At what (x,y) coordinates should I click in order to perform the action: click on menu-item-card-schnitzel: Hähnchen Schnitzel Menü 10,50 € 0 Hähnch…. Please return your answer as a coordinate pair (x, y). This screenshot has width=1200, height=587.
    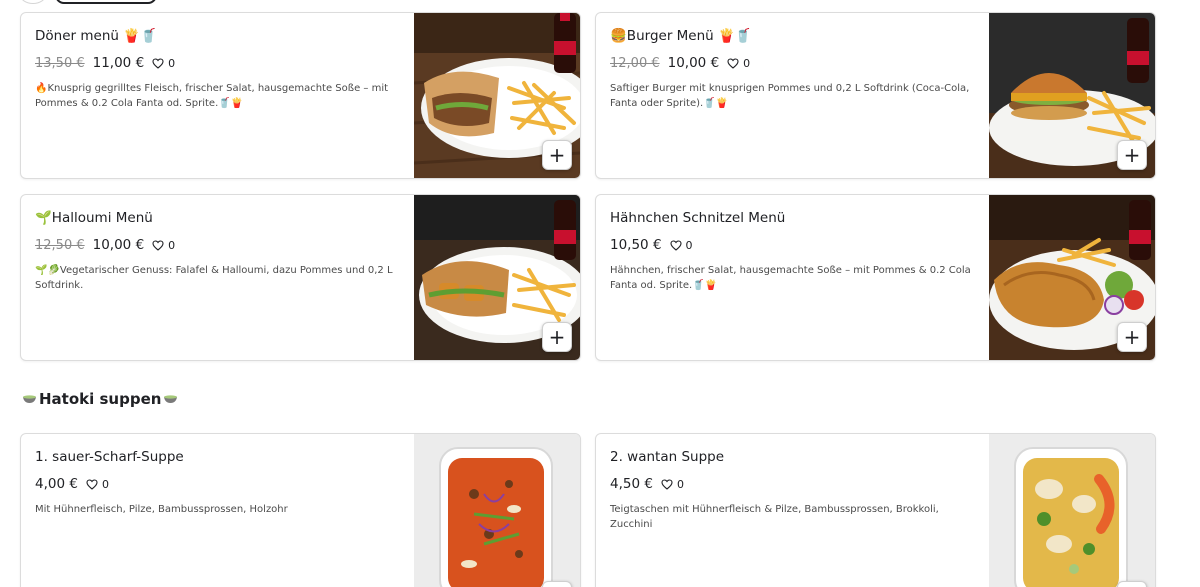
    Looking at the image, I should click on (875, 277).